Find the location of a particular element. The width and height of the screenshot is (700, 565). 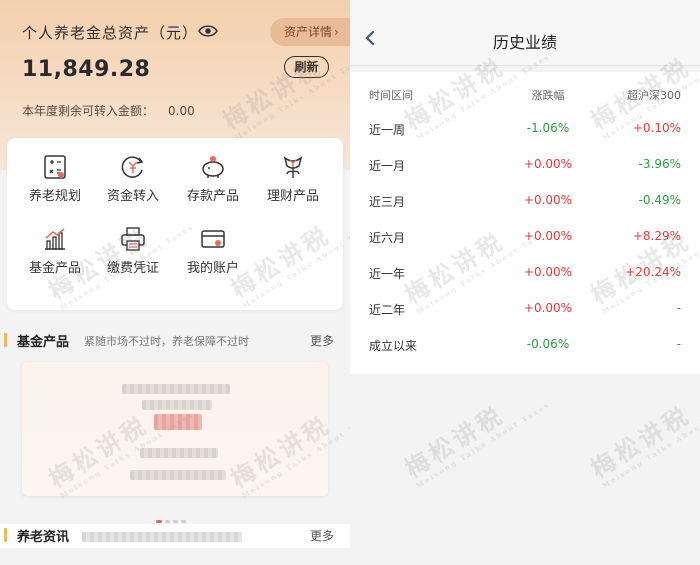

menu-item-pension-planning: 养老规划 is located at coordinates (55, 179).